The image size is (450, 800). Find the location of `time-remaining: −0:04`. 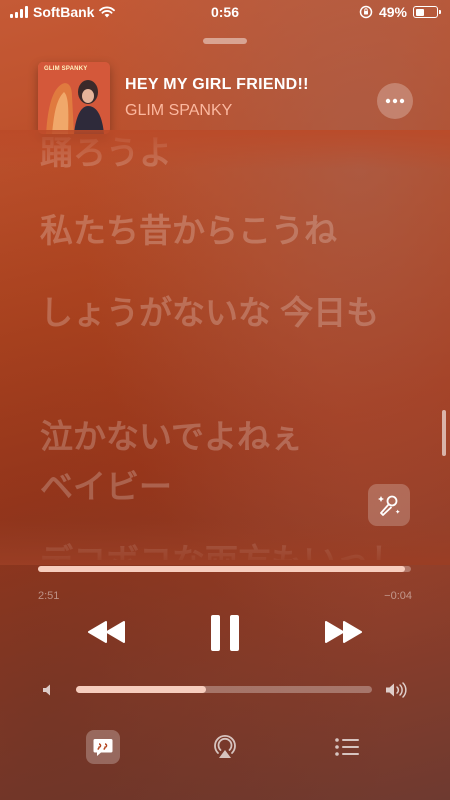

time-remaining: −0:04 is located at coordinates (398, 596).